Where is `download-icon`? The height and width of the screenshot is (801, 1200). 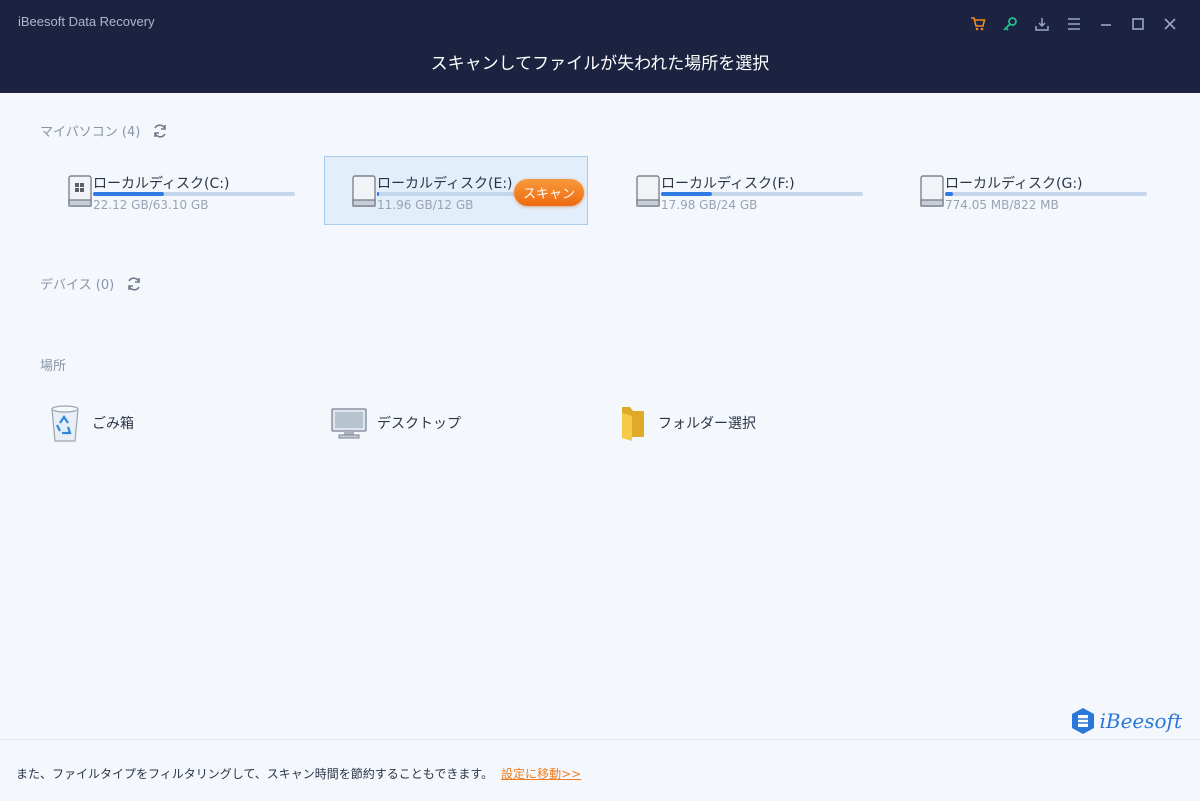 download-icon is located at coordinates (1042, 24).